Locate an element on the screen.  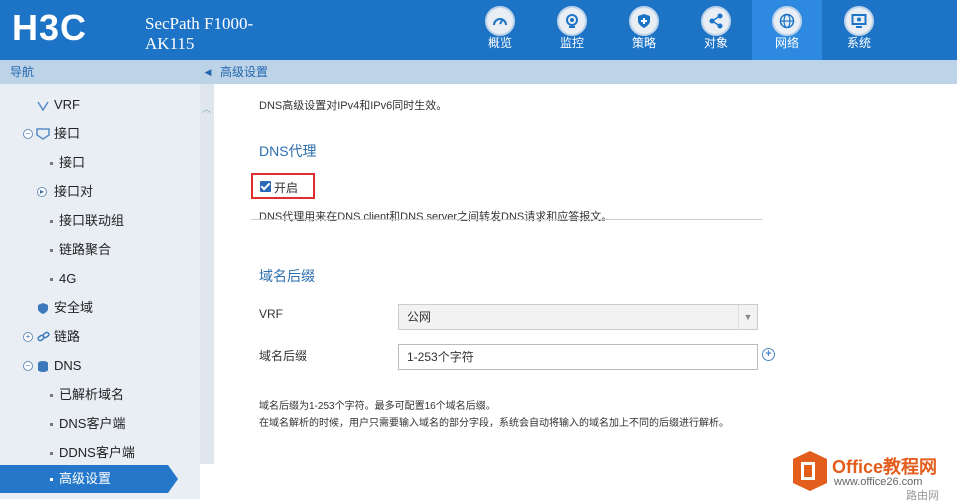
sidebar-item-4g: 4G is located at coordinates (95, 279).